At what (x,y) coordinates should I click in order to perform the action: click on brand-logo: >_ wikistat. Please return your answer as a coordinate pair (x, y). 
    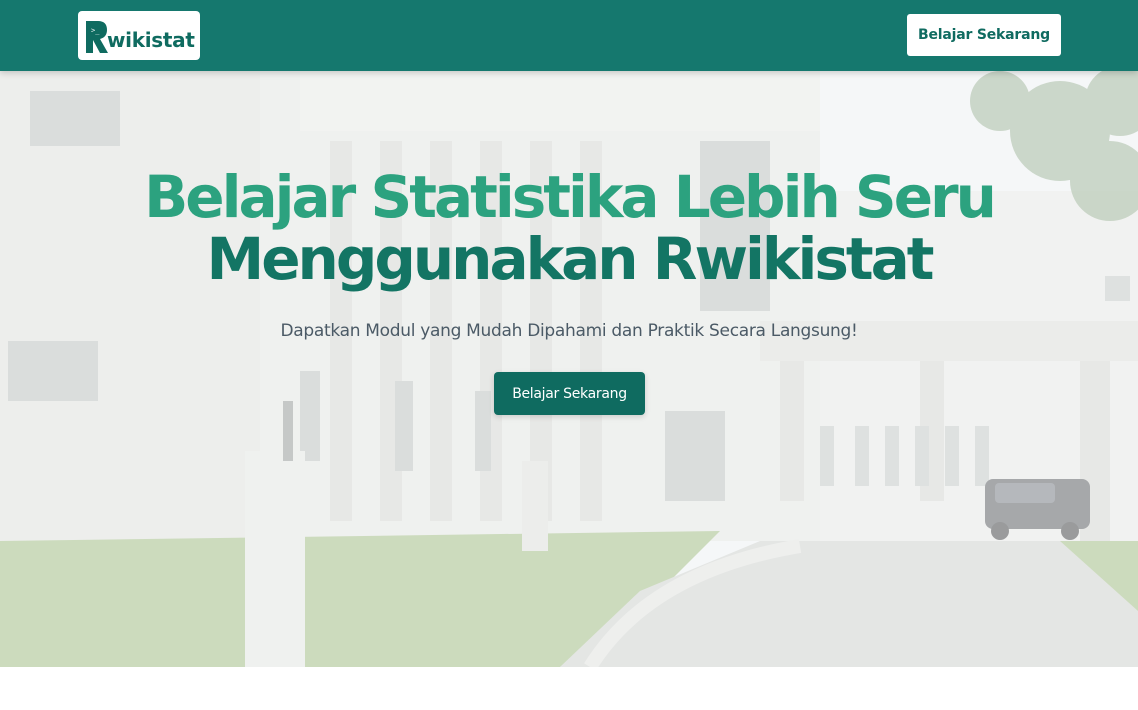
    Looking at the image, I should click on (139, 35).